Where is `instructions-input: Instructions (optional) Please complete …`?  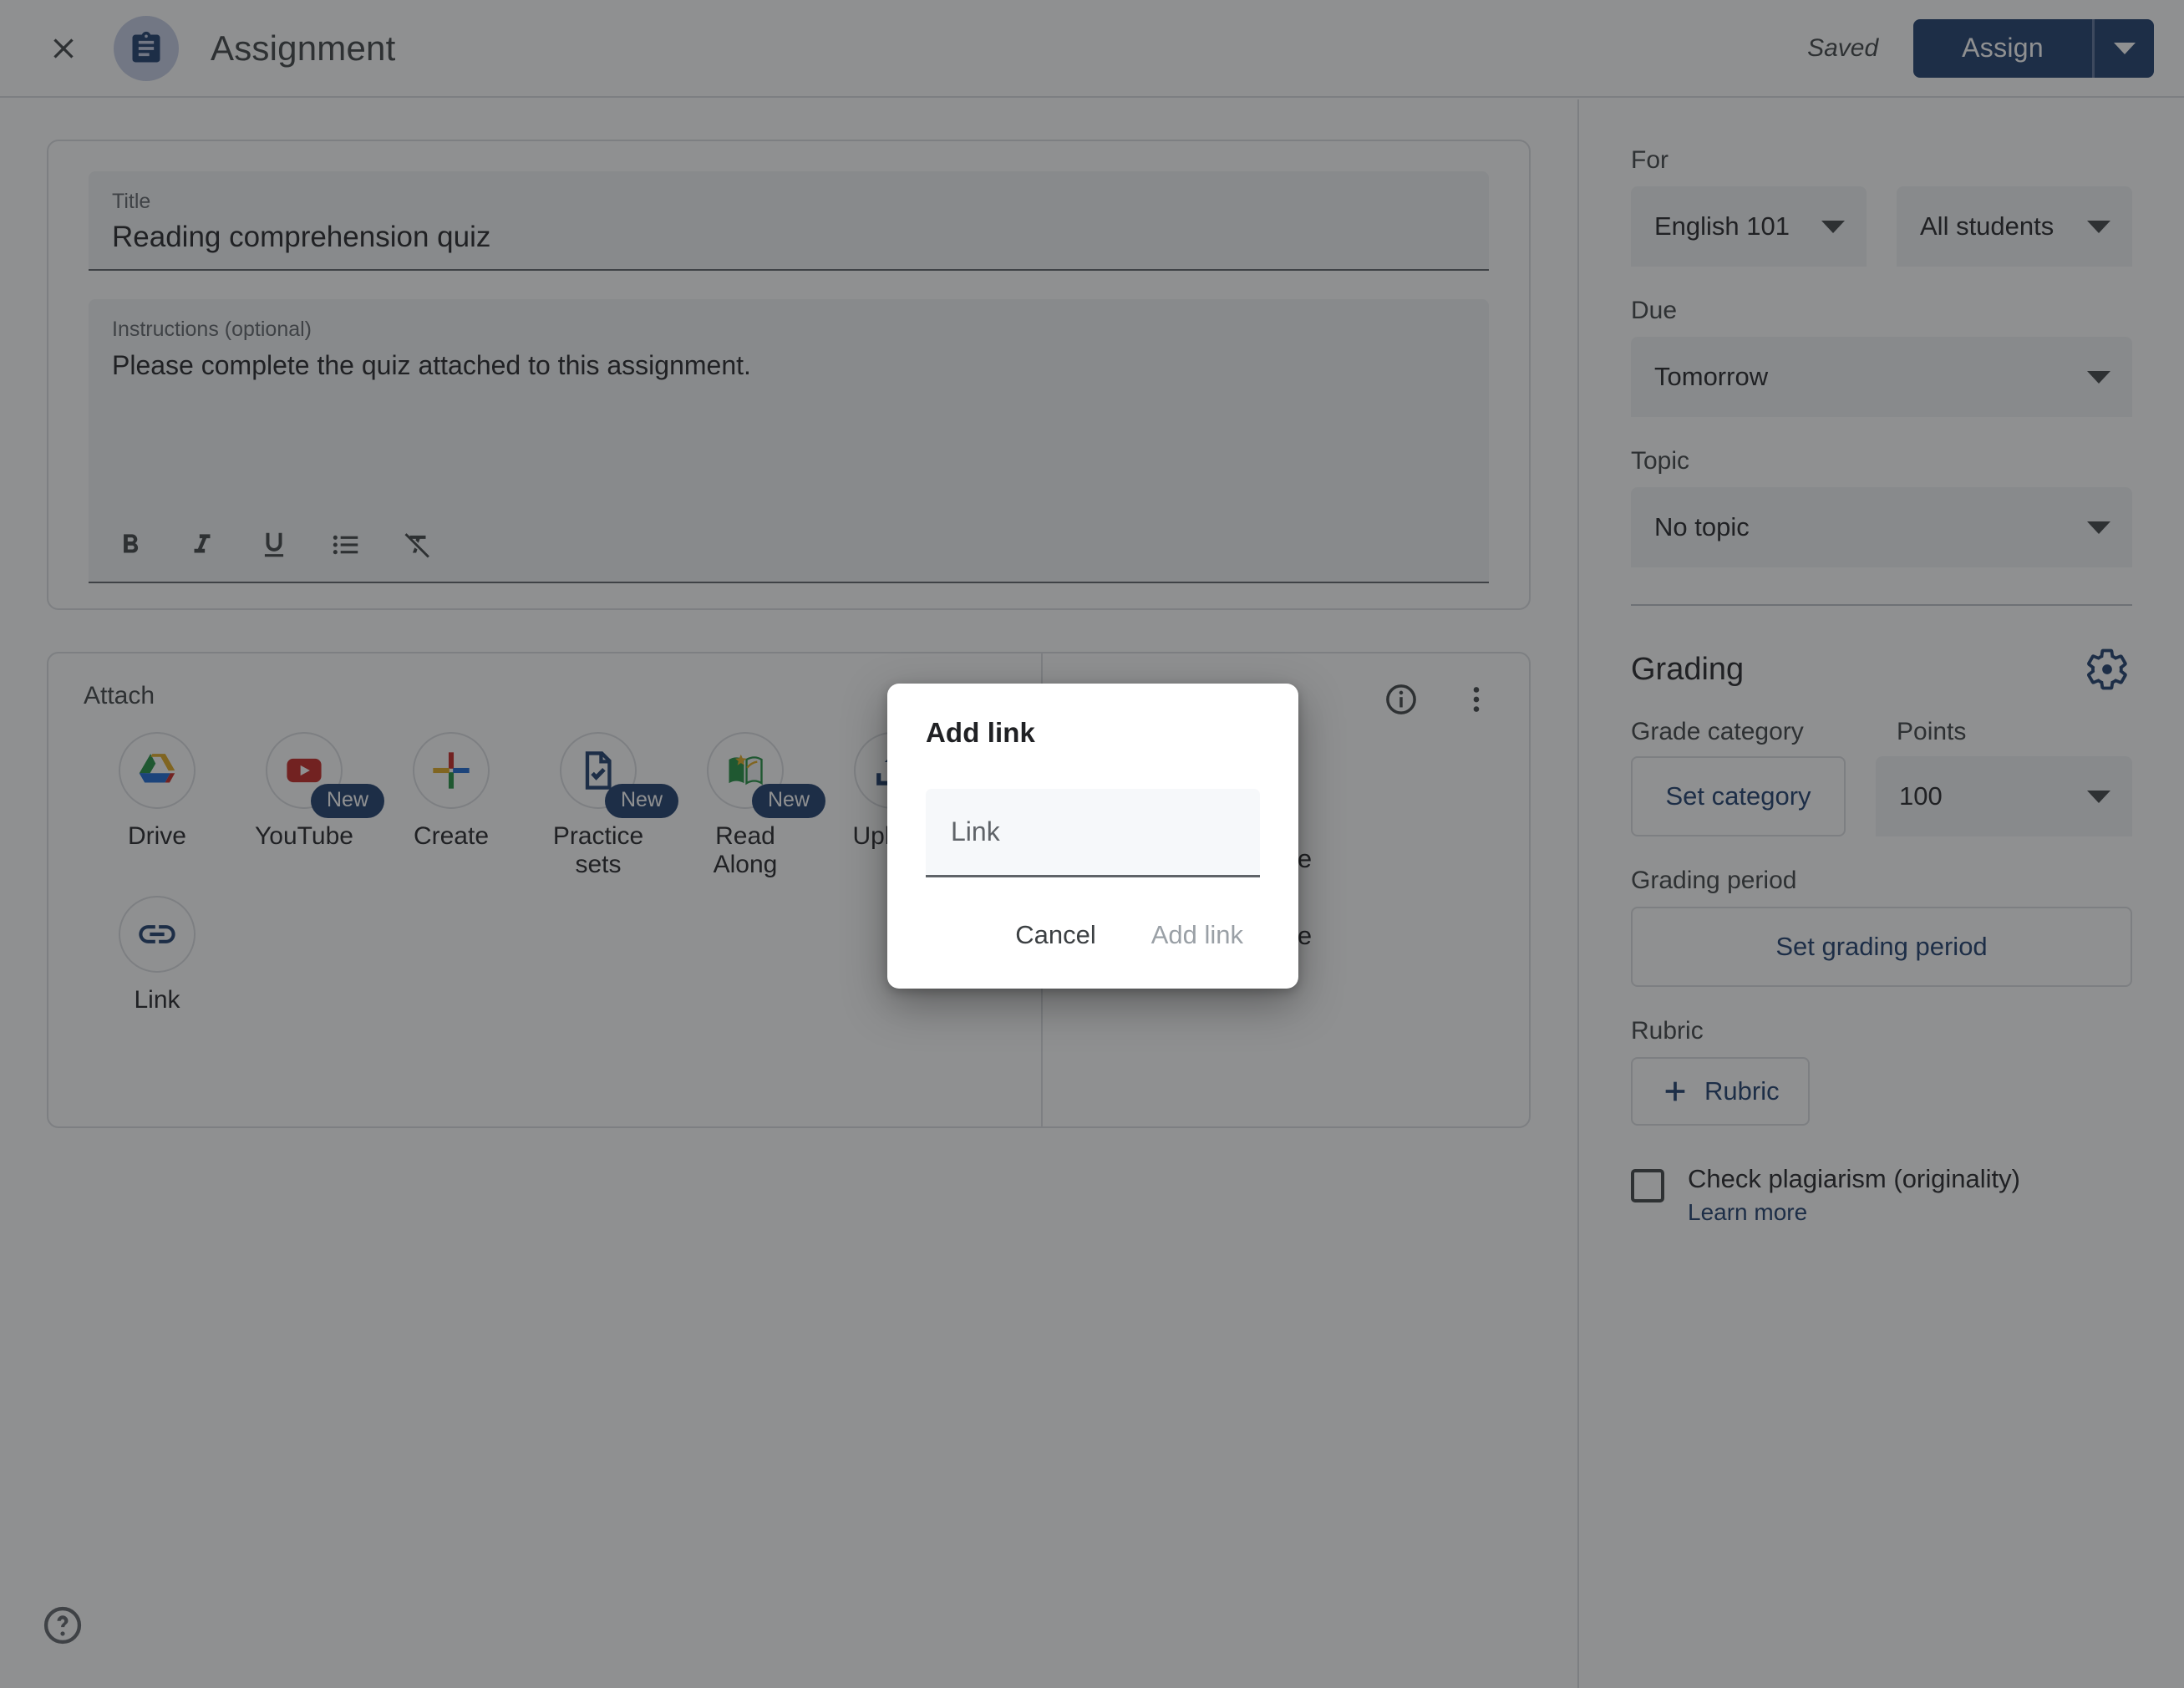 instructions-input: Instructions (optional) Please complete … is located at coordinates (789, 441).